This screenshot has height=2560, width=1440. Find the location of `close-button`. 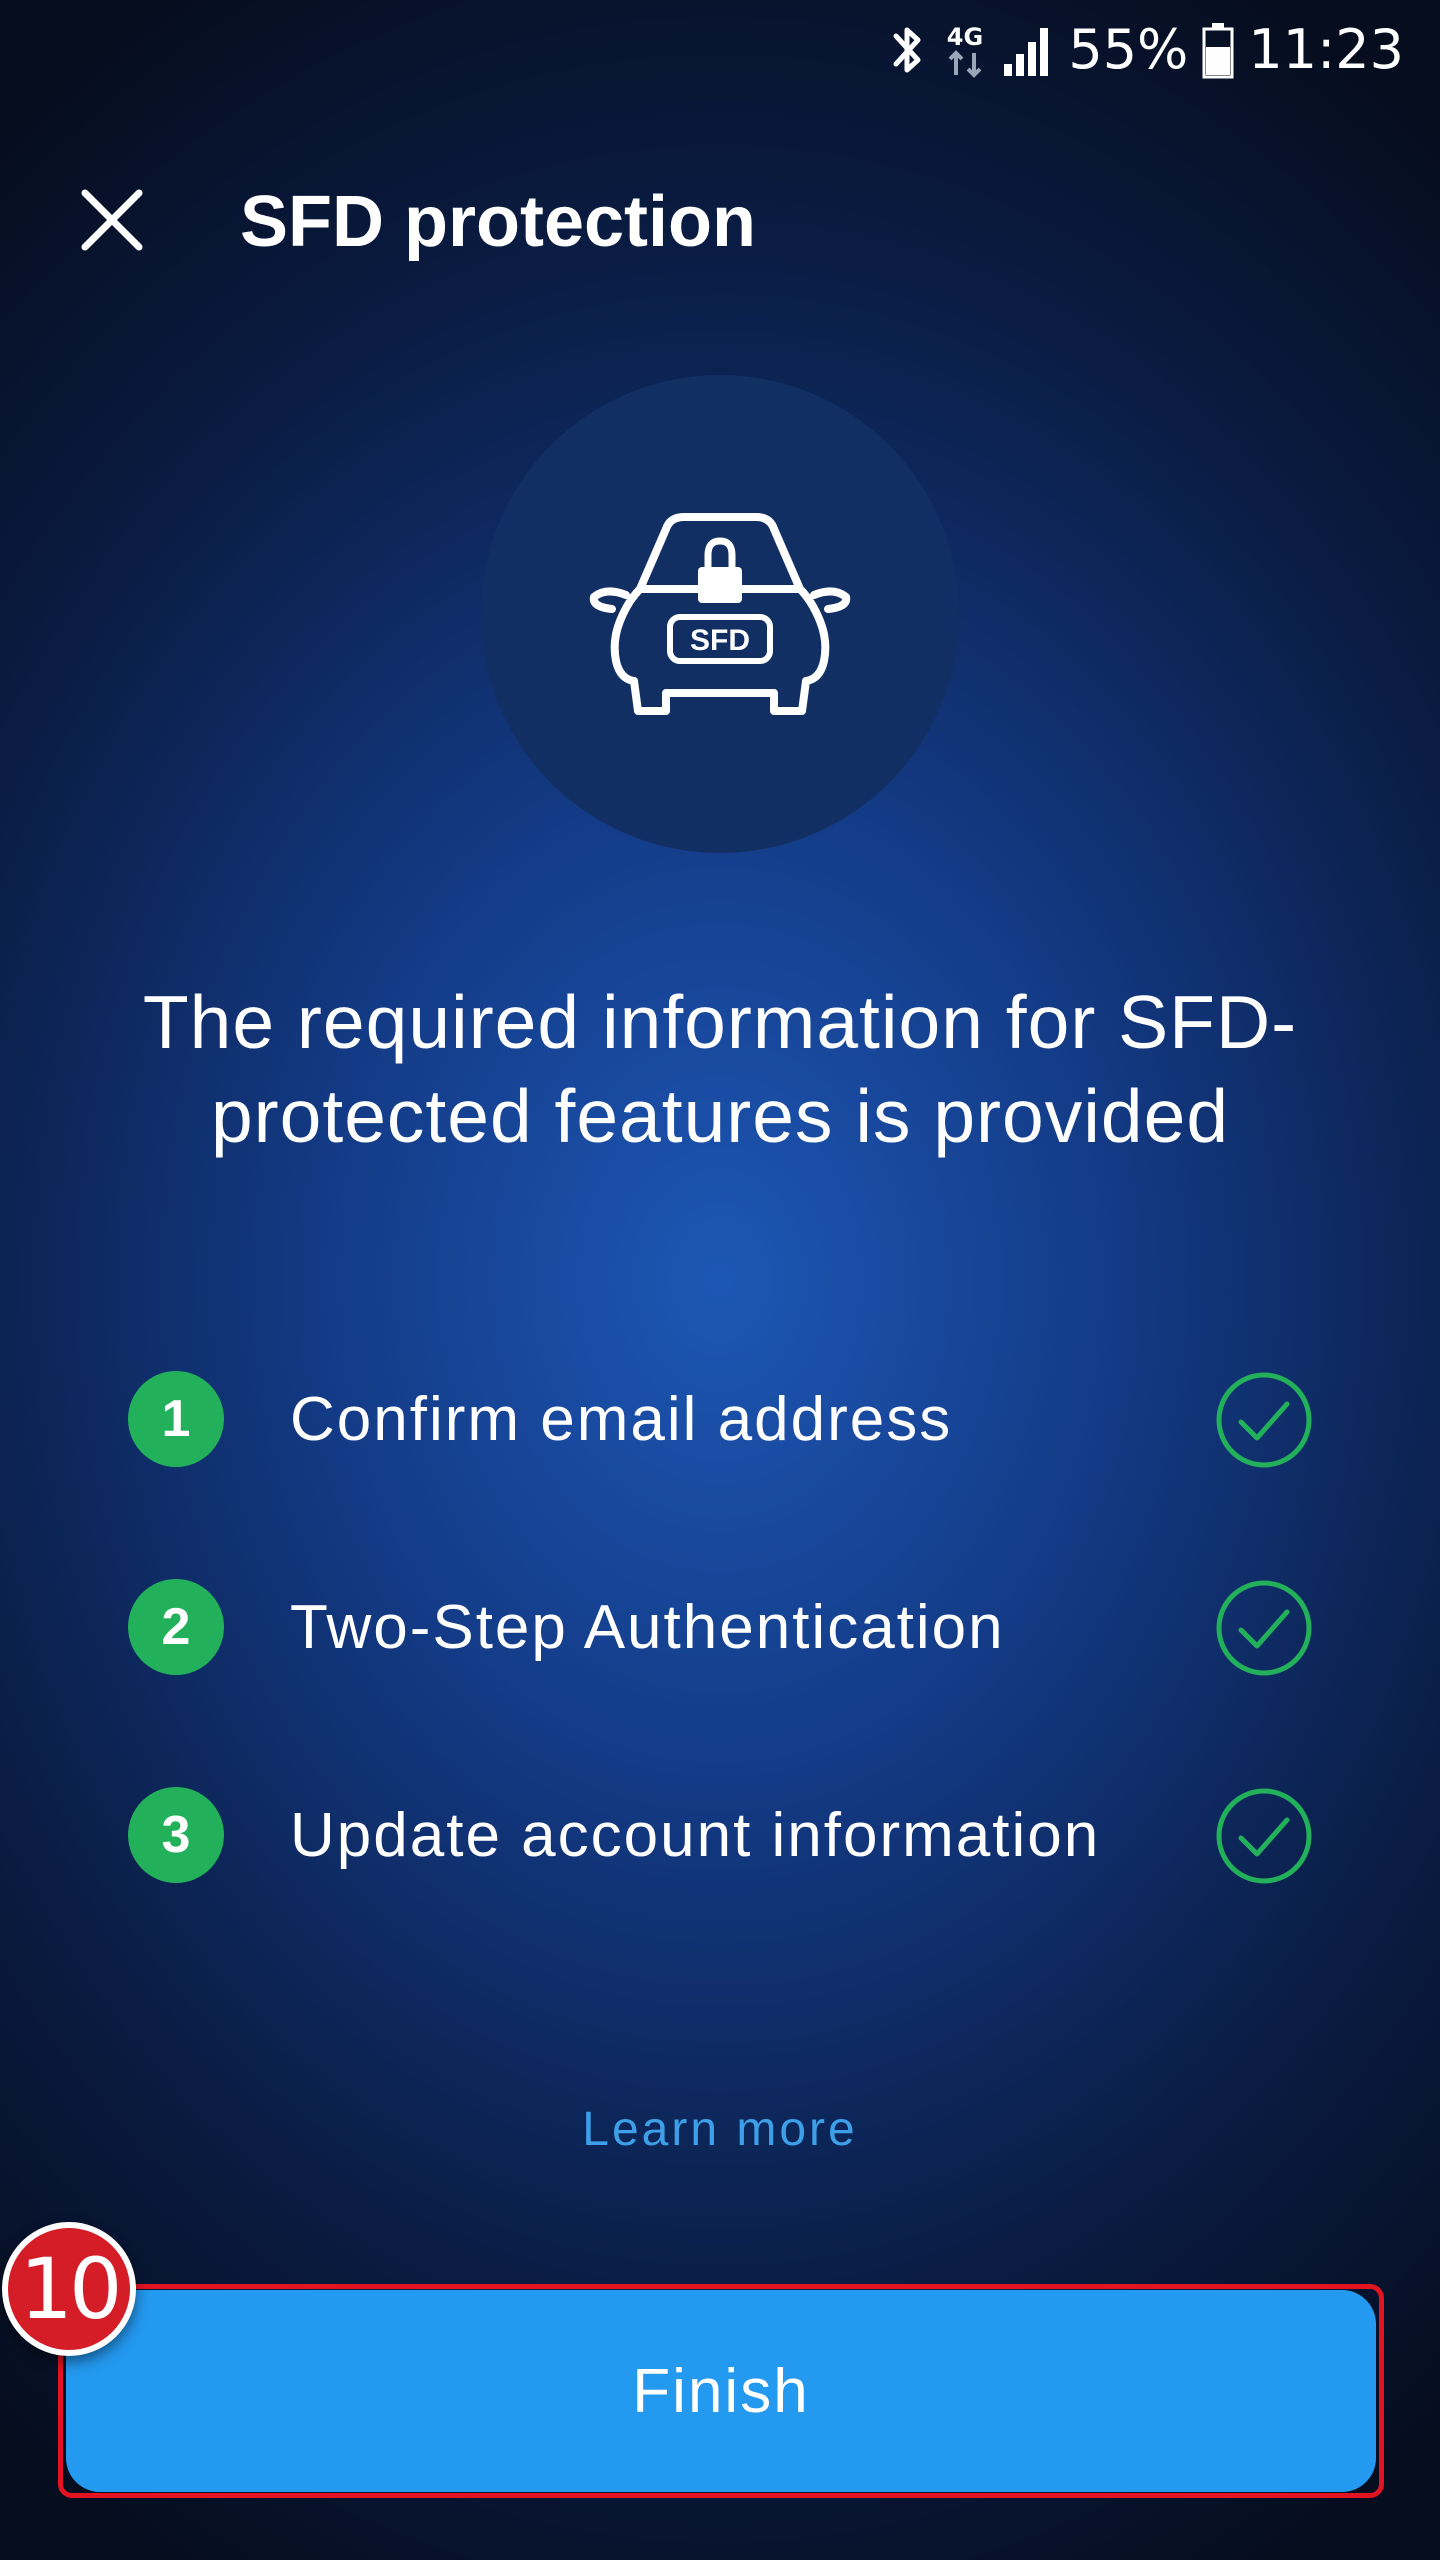

close-button is located at coordinates (112, 220).